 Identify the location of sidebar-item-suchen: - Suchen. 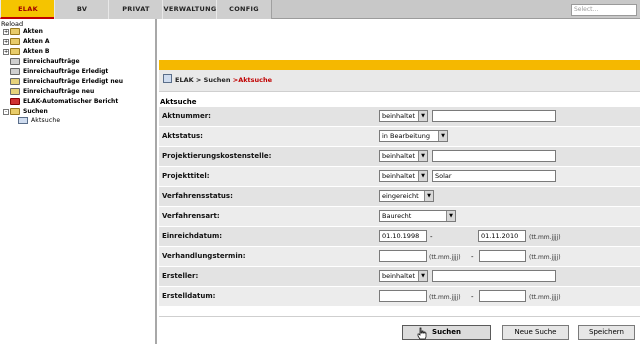
(25, 111).